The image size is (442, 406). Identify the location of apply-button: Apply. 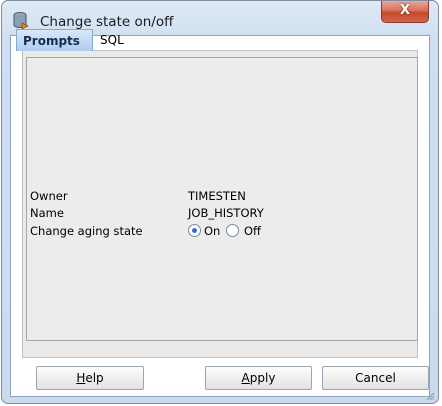
(258, 378).